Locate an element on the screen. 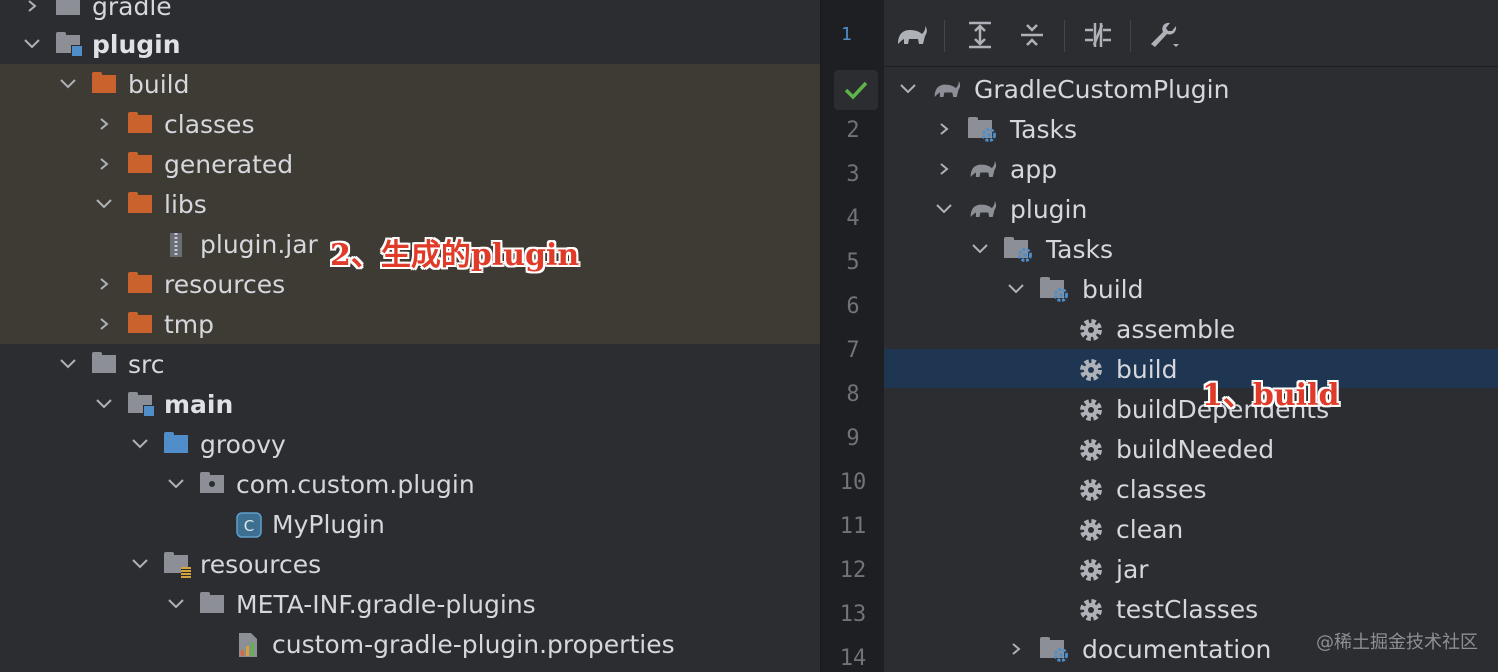 The width and height of the screenshot is (1498, 672). tree-label: tmp is located at coordinates (189, 324).